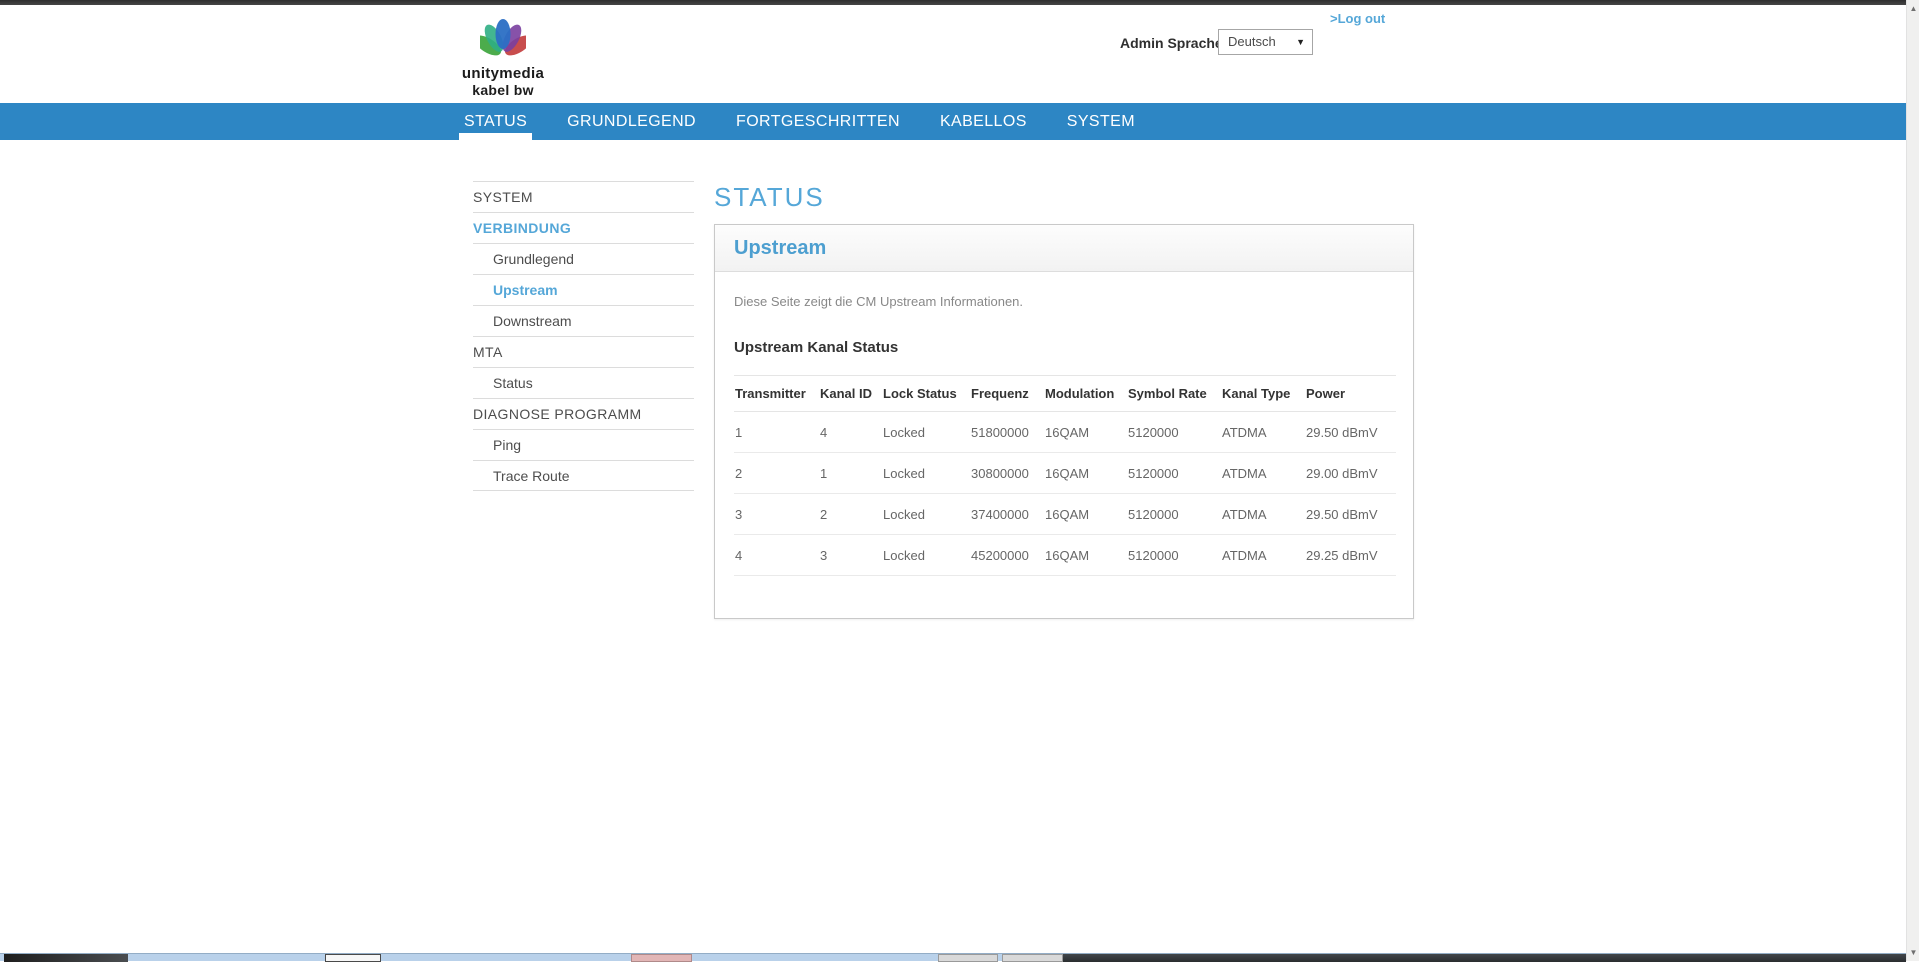 This screenshot has height=962, width=1919. I want to click on os-taskbar-sliver, so click(953, 957).